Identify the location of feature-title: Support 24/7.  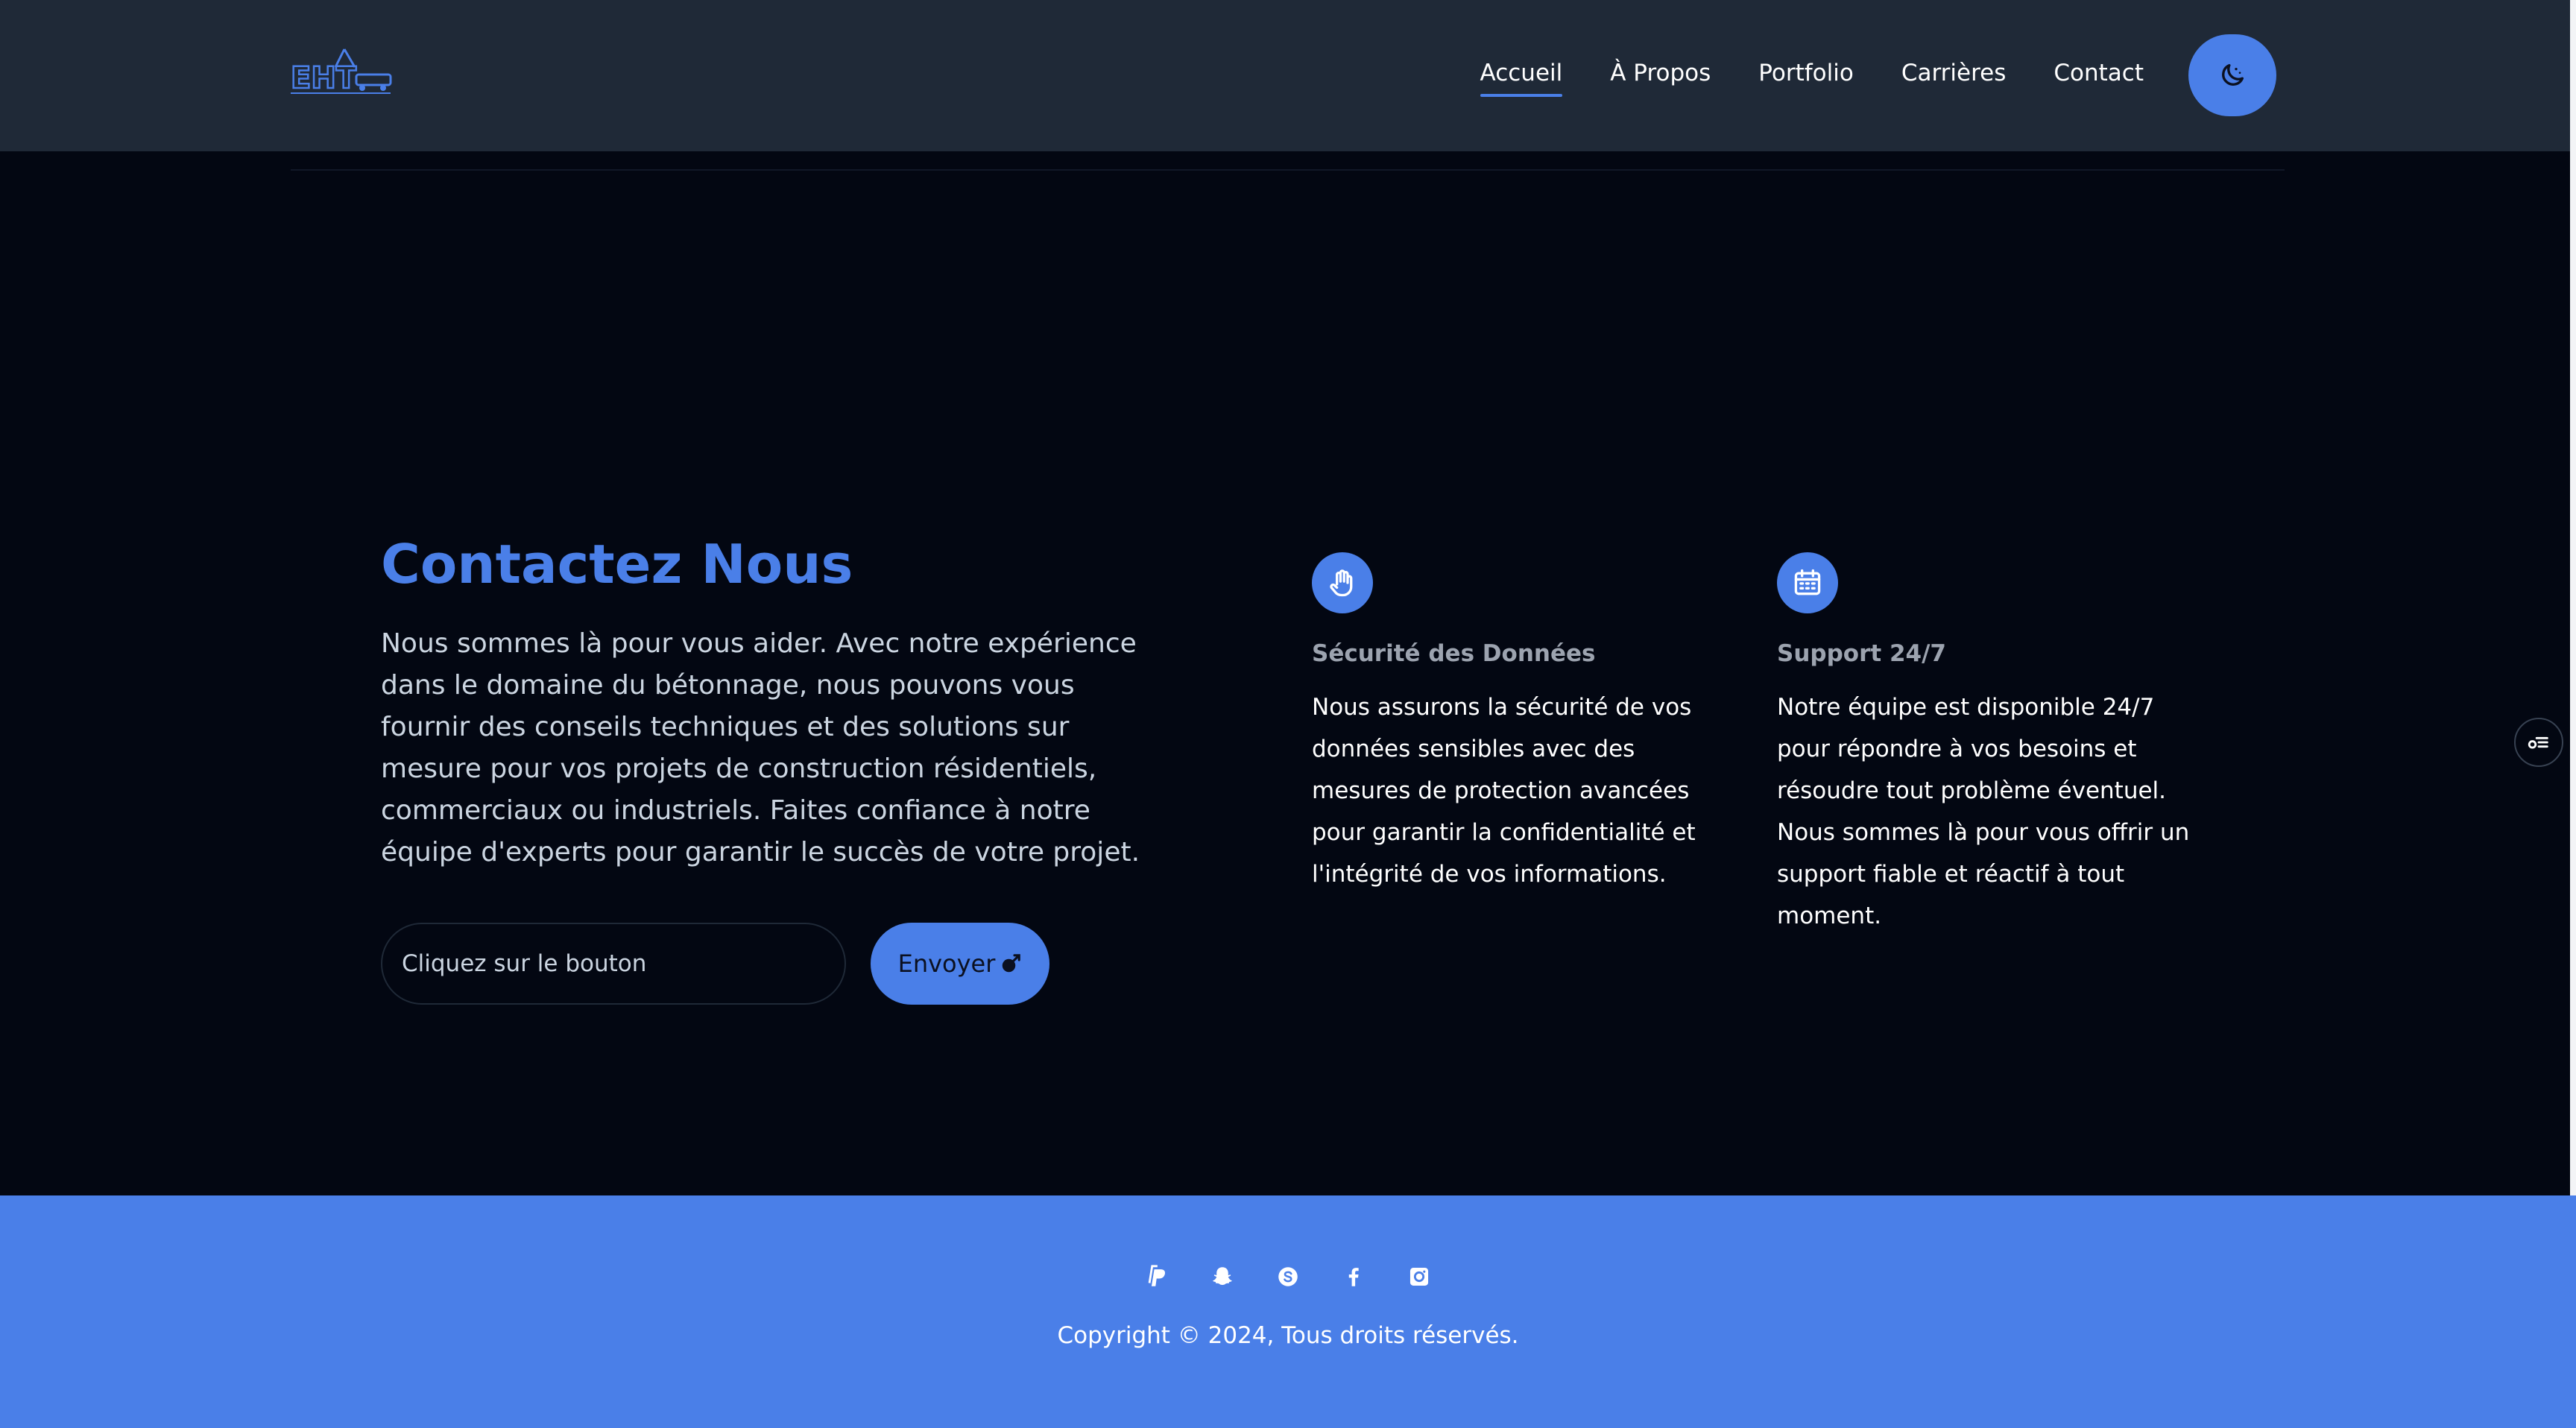
(1862, 653).